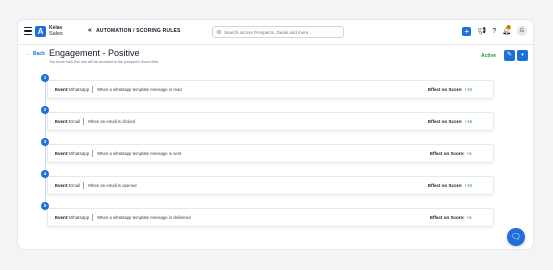 The width and height of the screenshot is (553, 270). Describe the element at coordinates (481, 31) in the screenshot. I see `megaphone-icon: 📢︎` at that location.